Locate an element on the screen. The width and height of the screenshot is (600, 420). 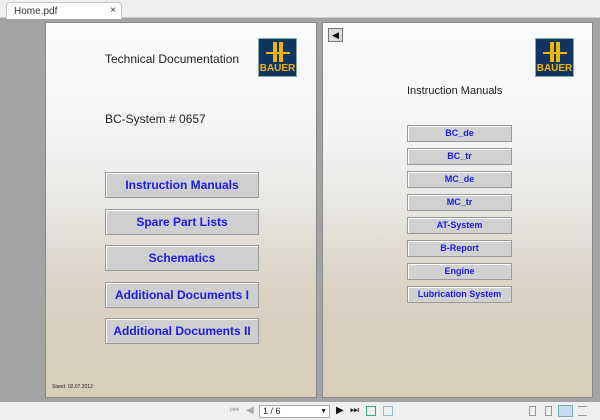
first-page-icon: ⏮ is located at coordinates (234, 410).